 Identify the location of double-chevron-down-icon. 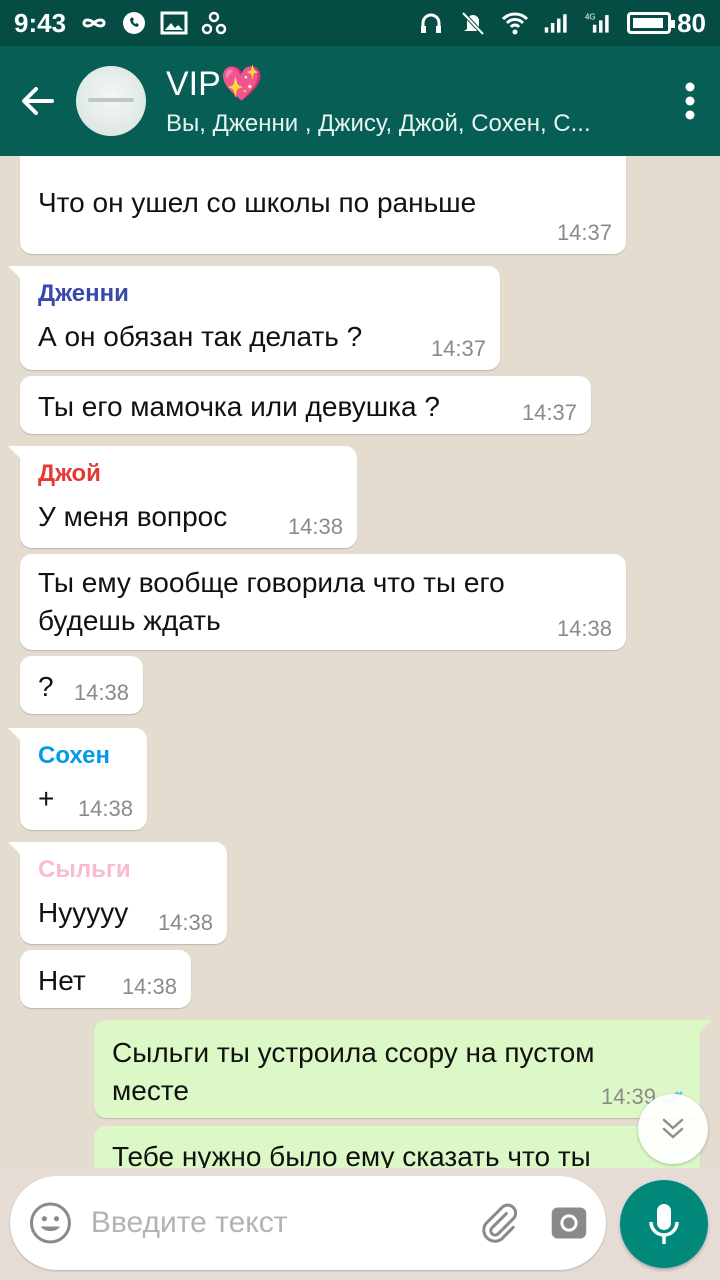
(673, 1128).